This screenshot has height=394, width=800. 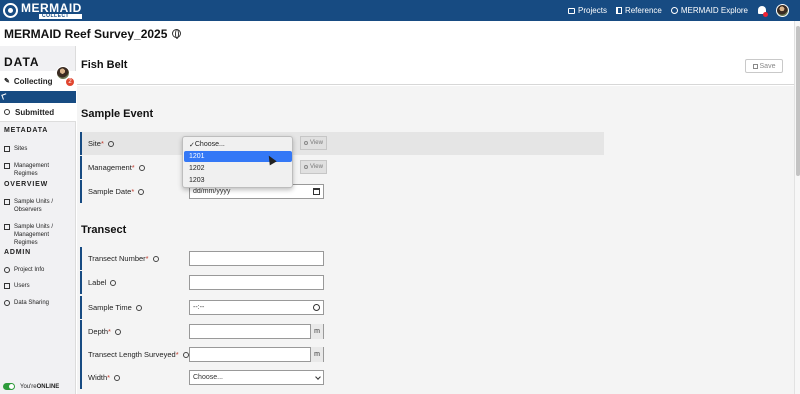 I want to click on site-option: 1203, so click(x=238, y=180).